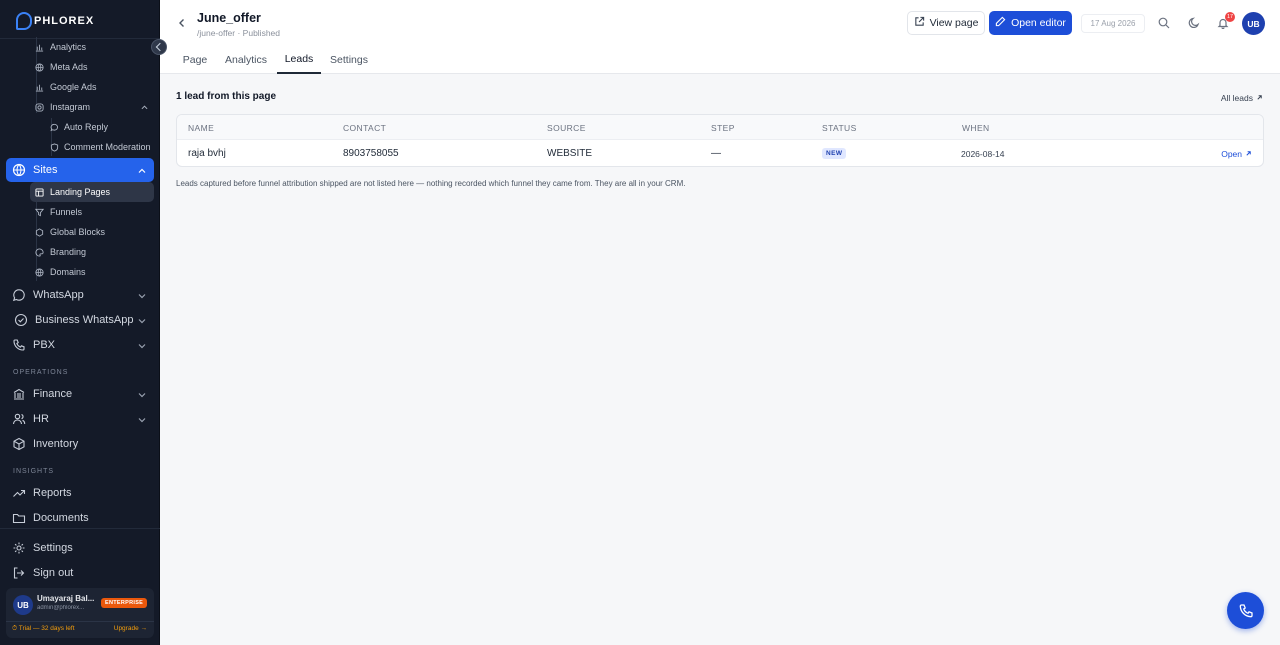  Describe the element at coordinates (52, 493) in the screenshot. I see `sidebar-item-label: Reports` at that location.